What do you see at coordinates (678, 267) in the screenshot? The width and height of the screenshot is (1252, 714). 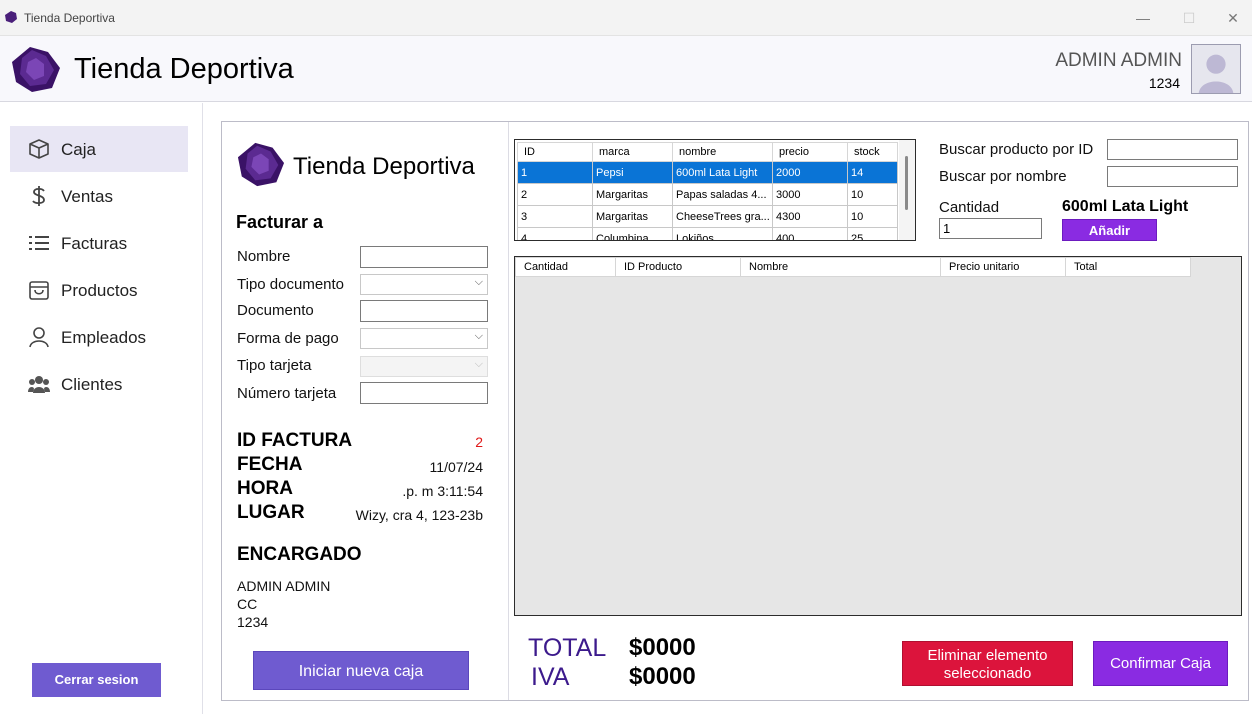 I see `column-header: ID Producto` at bounding box center [678, 267].